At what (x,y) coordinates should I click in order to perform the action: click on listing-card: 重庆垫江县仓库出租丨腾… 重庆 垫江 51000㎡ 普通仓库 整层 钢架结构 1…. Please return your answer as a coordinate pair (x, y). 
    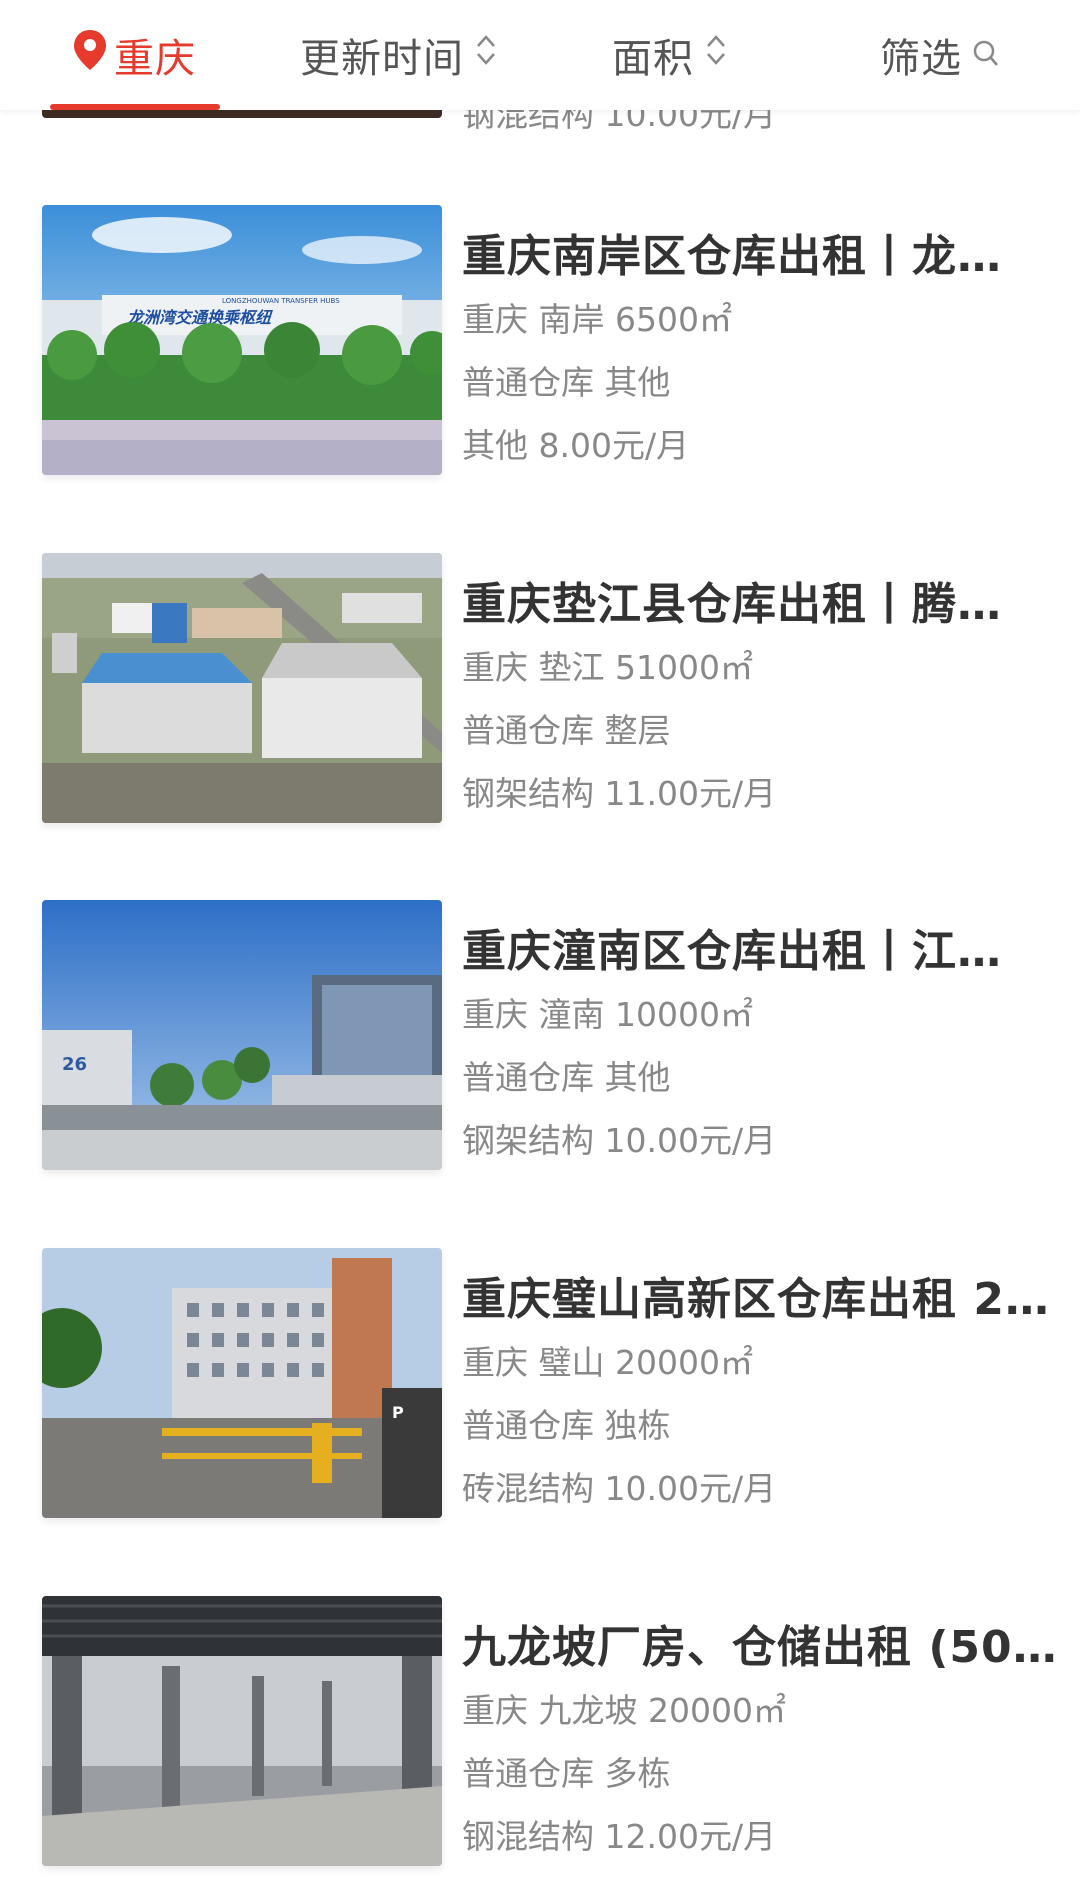
    Looking at the image, I should click on (547, 688).